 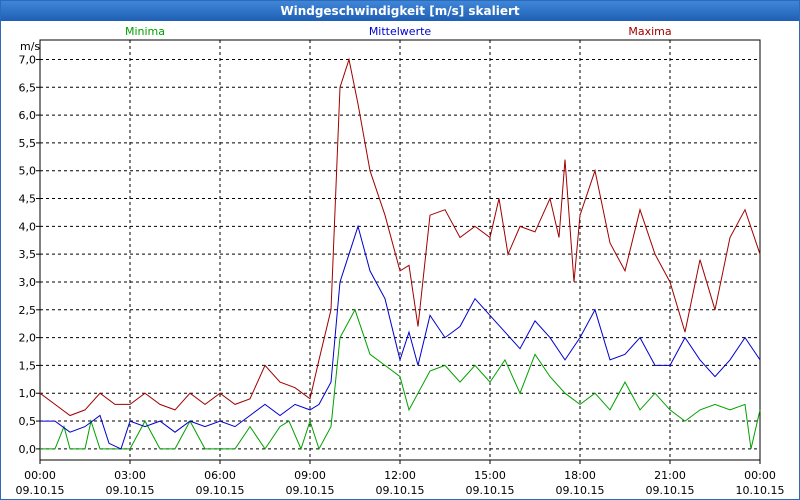 What do you see at coordinates (28, 226) in the screenshot?
I see `y-tick-label: 4,0` at bounding box center [28, 226].